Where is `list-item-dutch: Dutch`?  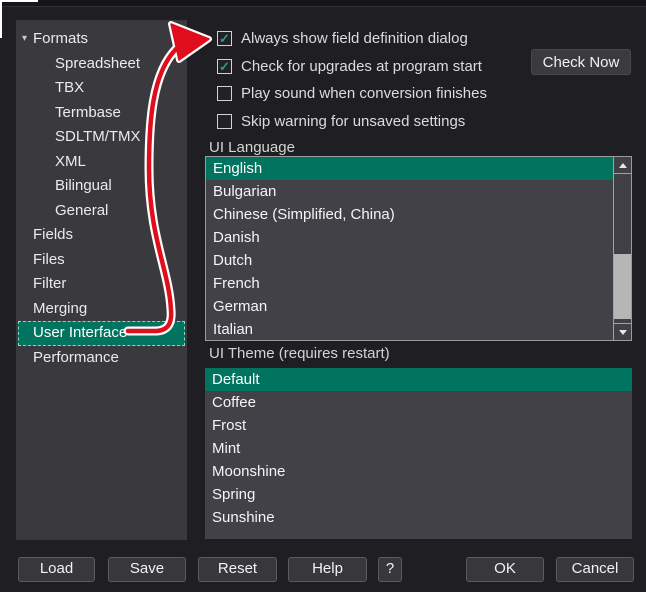
list-item-dutch: Dutch is located at coordinates (409, 260).